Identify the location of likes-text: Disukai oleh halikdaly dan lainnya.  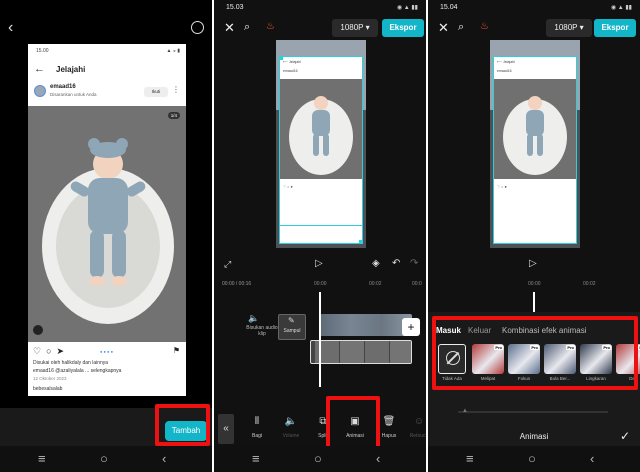
(71, 363).